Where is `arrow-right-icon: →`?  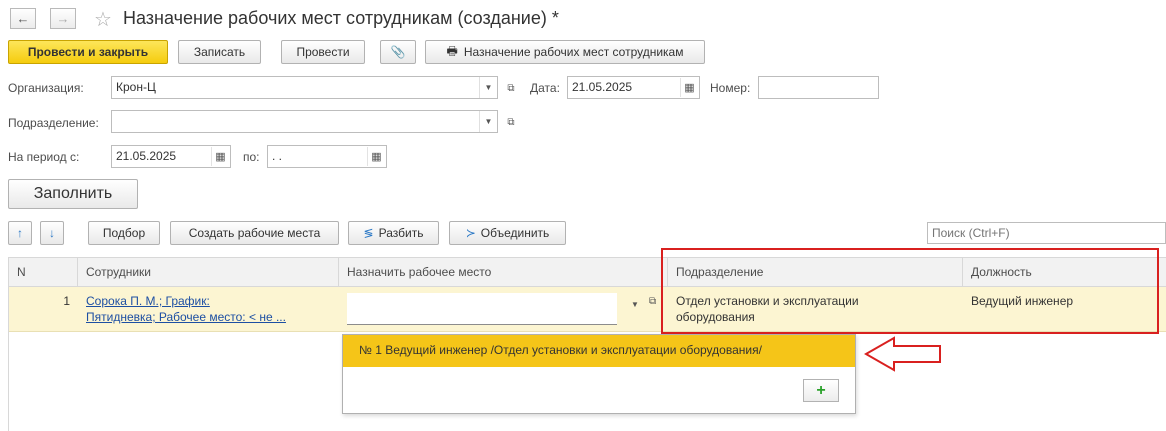
arrow-right-icon: → is located at coordinates (63, 18).